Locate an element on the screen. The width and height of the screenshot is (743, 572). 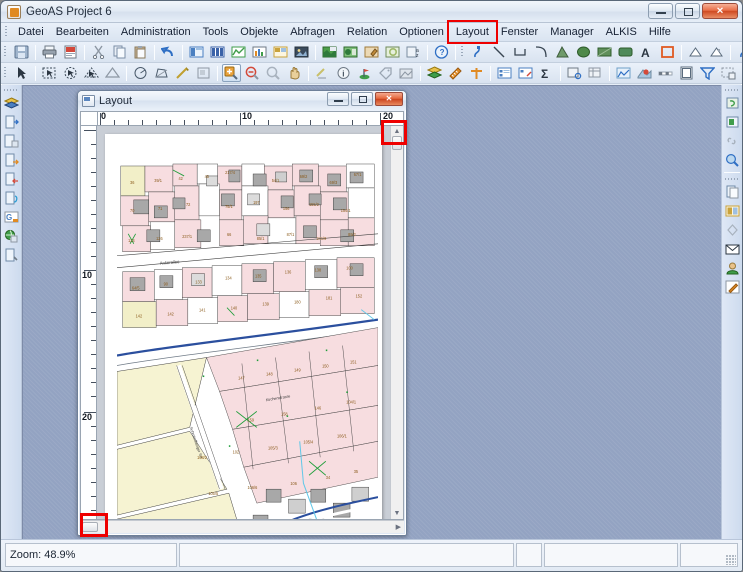
right-copy-button is located at coordinates (732, 191).